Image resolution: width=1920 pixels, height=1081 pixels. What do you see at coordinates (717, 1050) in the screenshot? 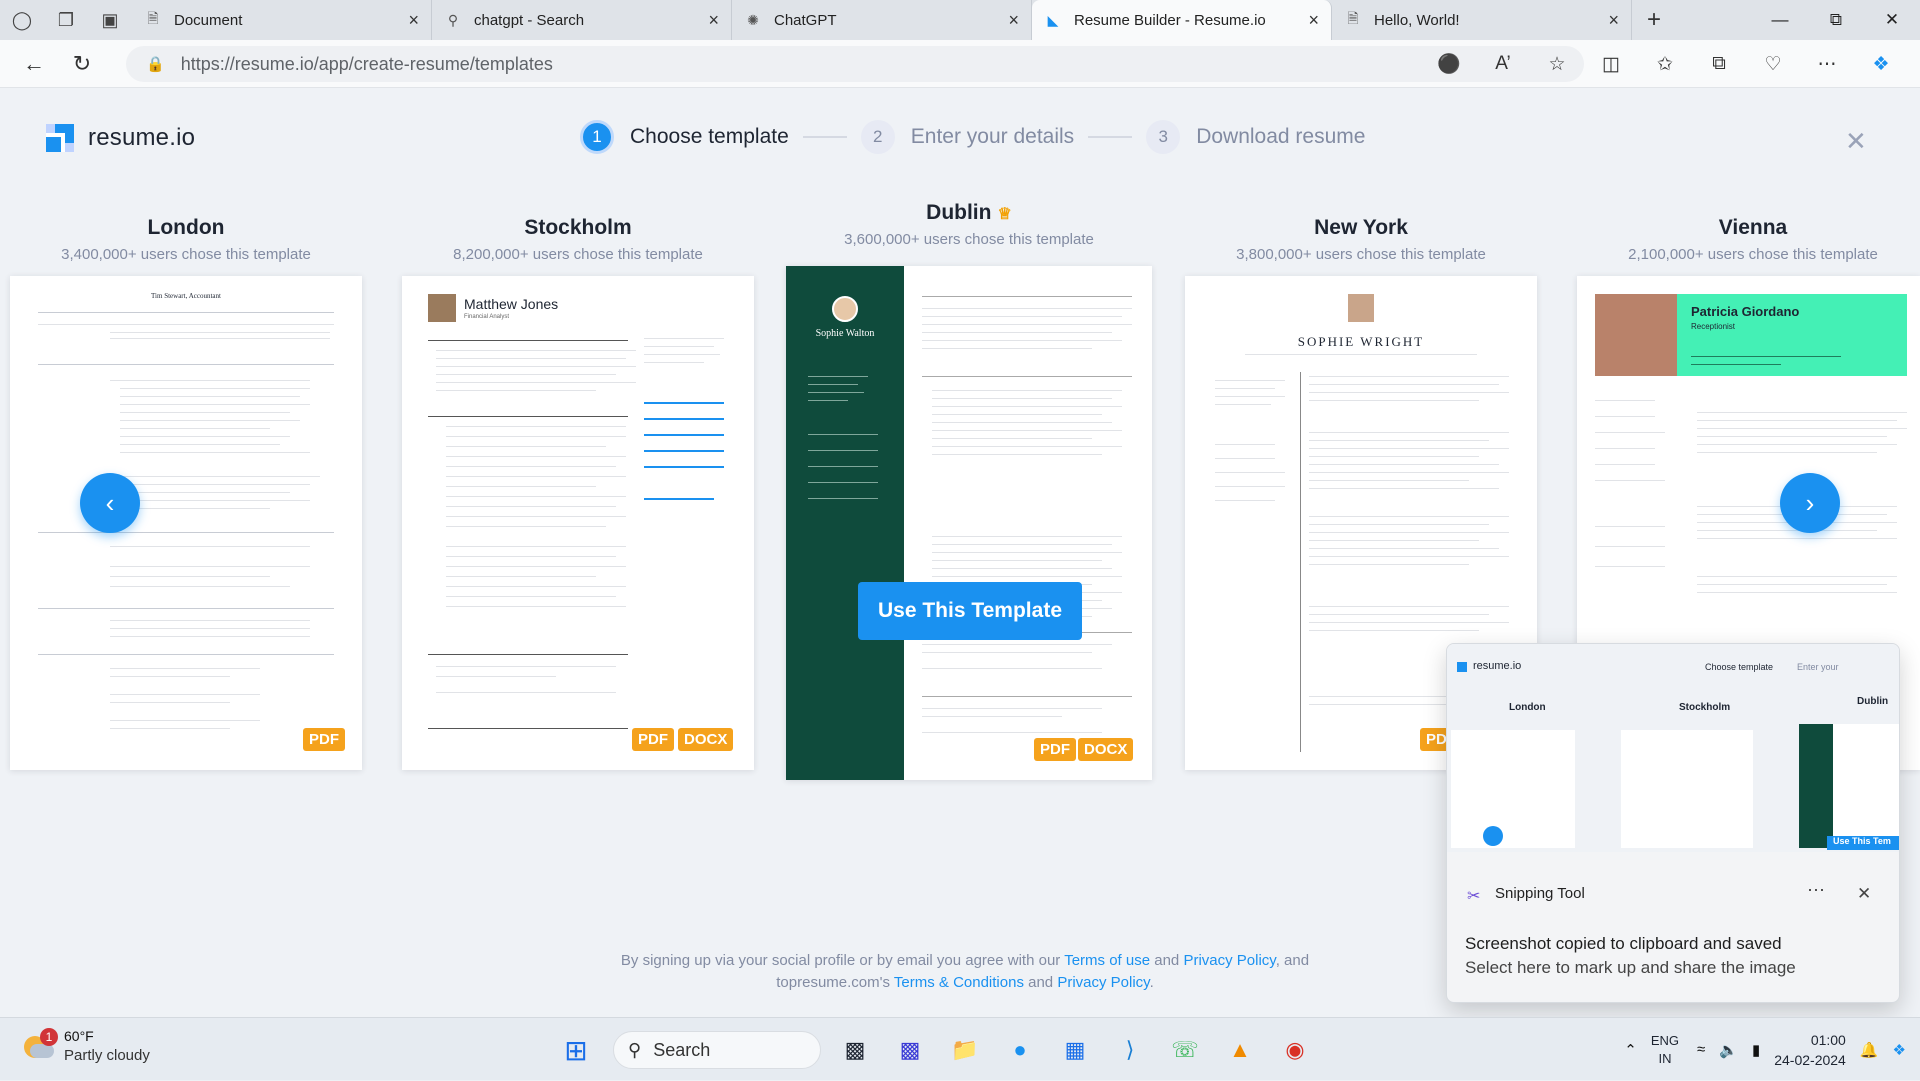
I see `taskbar-search: ⚲ Search` at bounding box center [717, 1050].